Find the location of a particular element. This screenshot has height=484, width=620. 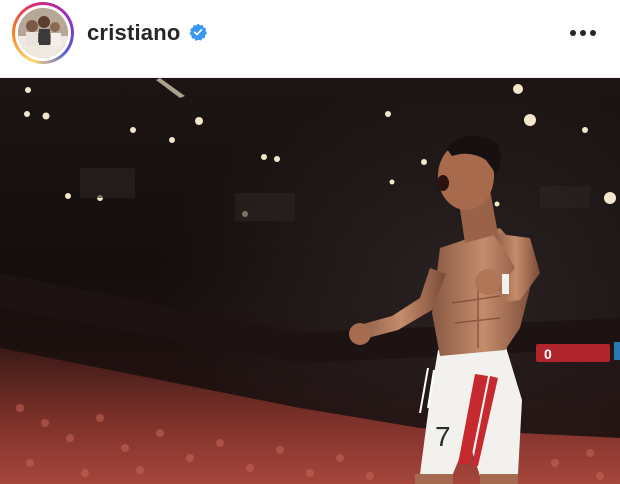

more-horizontal-icon is located at coordinates (583, 33).